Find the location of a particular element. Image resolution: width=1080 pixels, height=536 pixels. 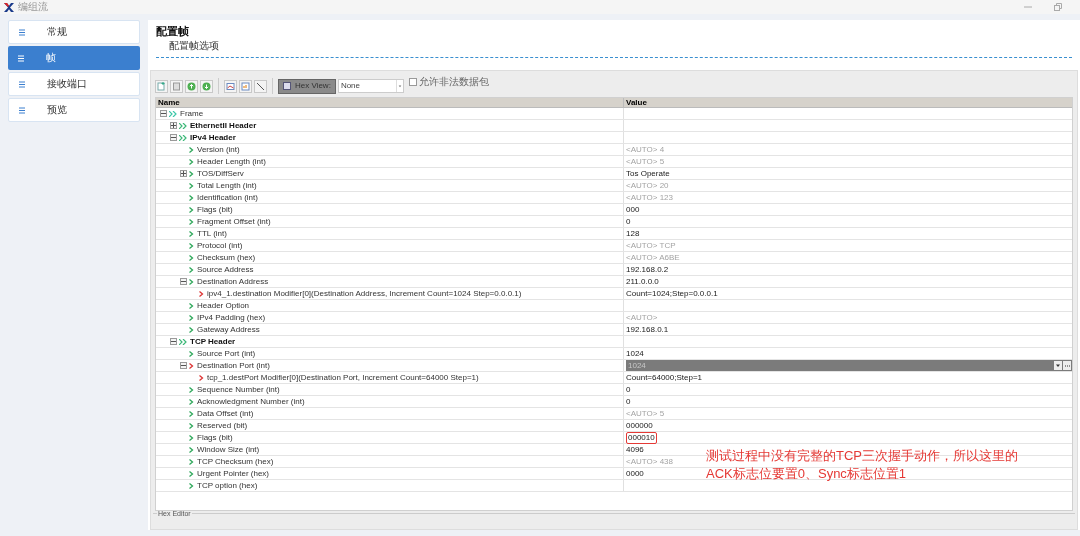

grid-icon is located at coordinates (287, 86).